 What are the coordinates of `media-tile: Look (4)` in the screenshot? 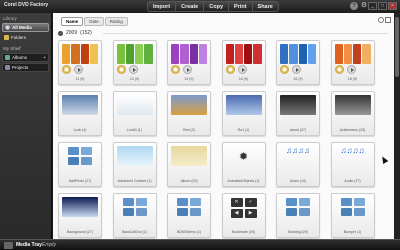 It's located at (80, 113).